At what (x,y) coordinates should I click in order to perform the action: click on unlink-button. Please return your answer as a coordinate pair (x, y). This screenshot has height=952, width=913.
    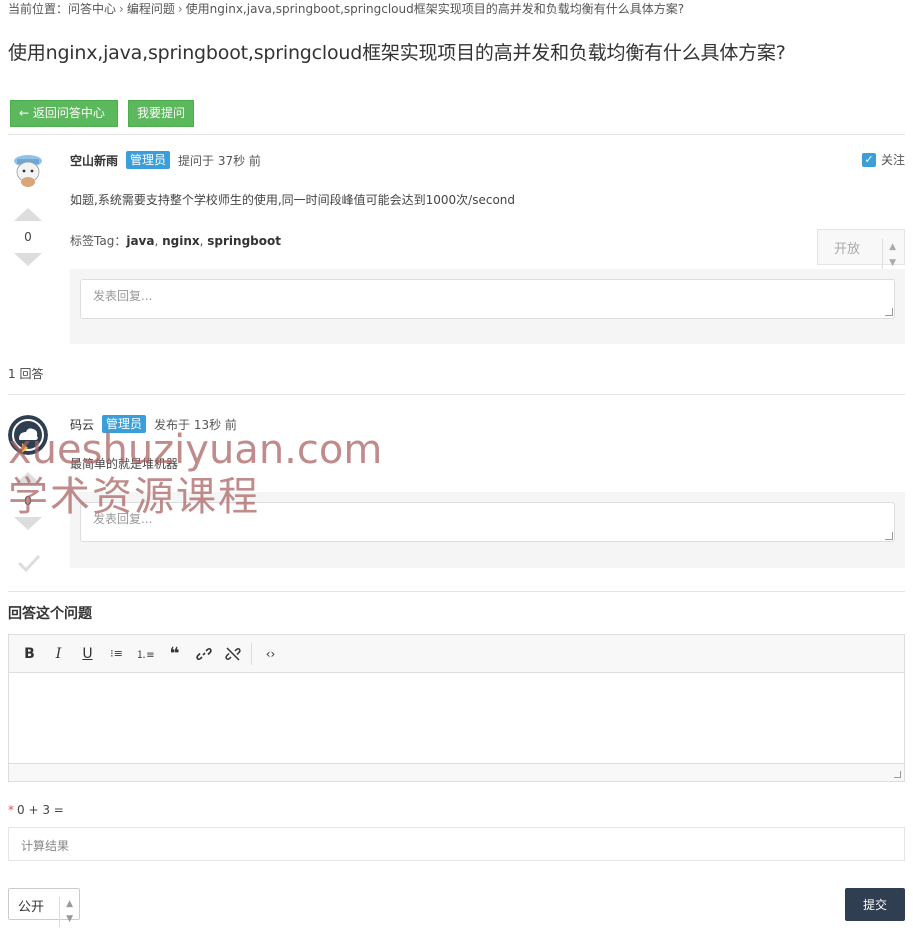
    Looking at the image, I should click on (232, 654).